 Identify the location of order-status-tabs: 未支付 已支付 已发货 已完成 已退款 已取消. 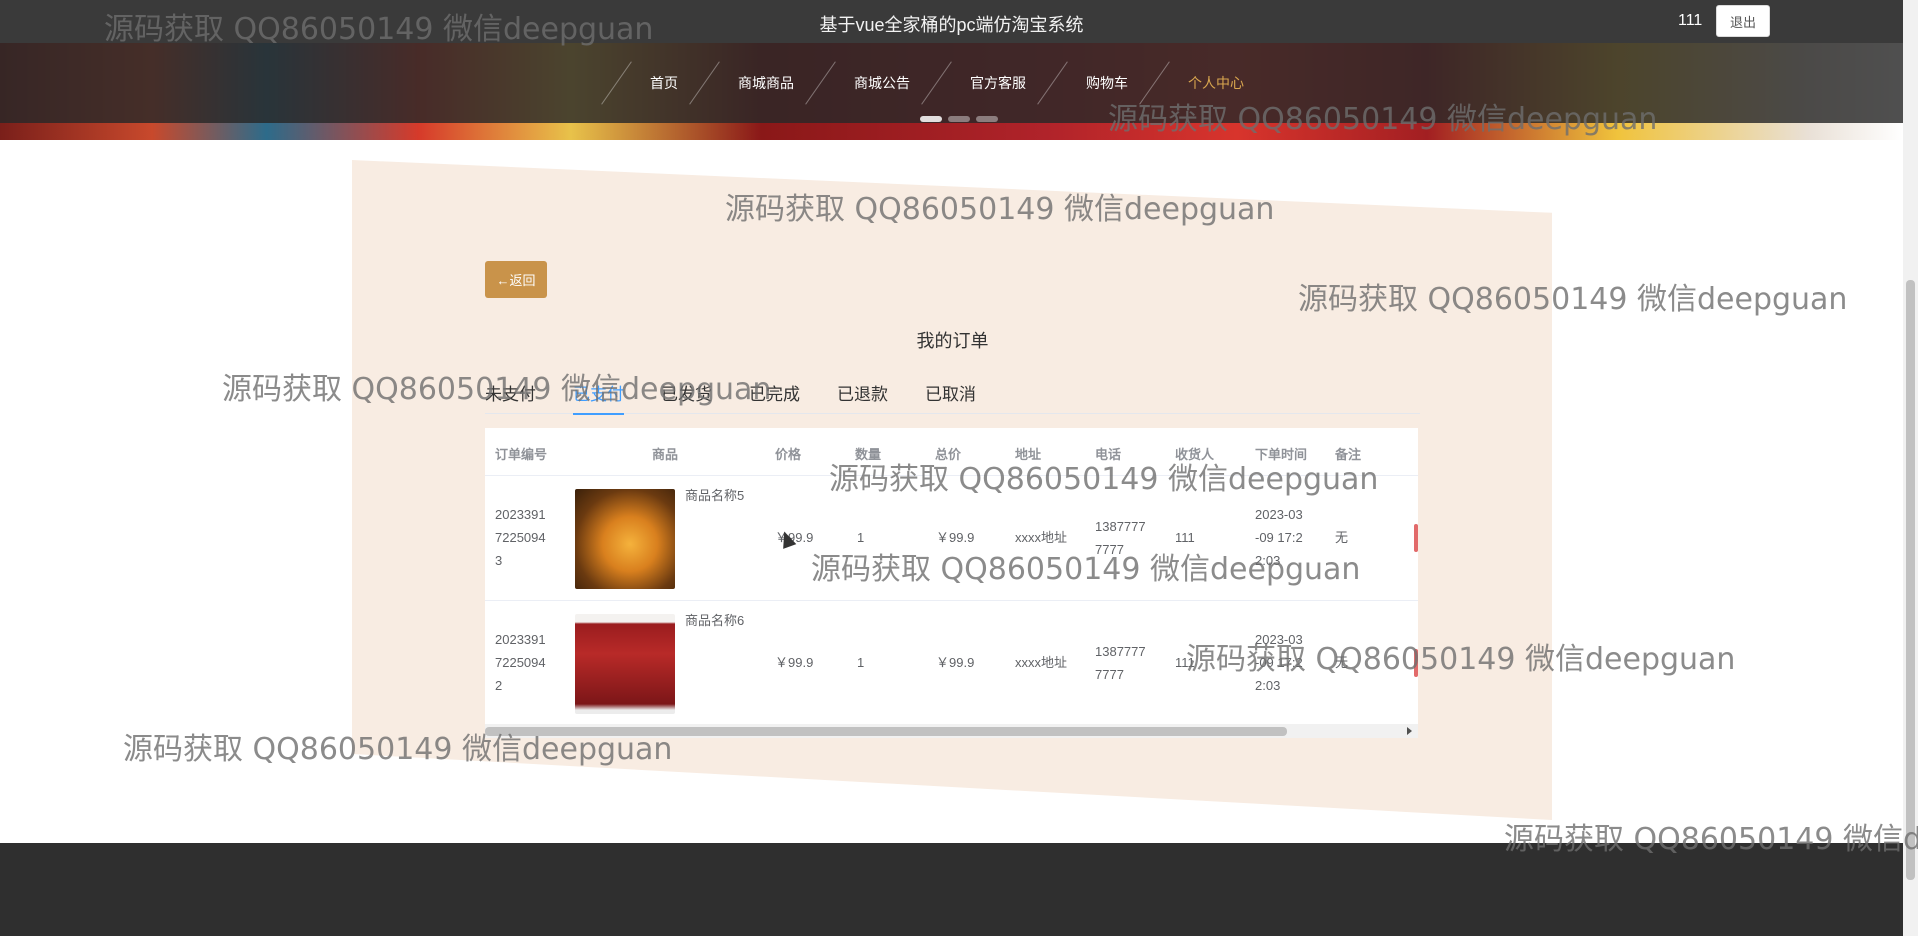
(952, 397).